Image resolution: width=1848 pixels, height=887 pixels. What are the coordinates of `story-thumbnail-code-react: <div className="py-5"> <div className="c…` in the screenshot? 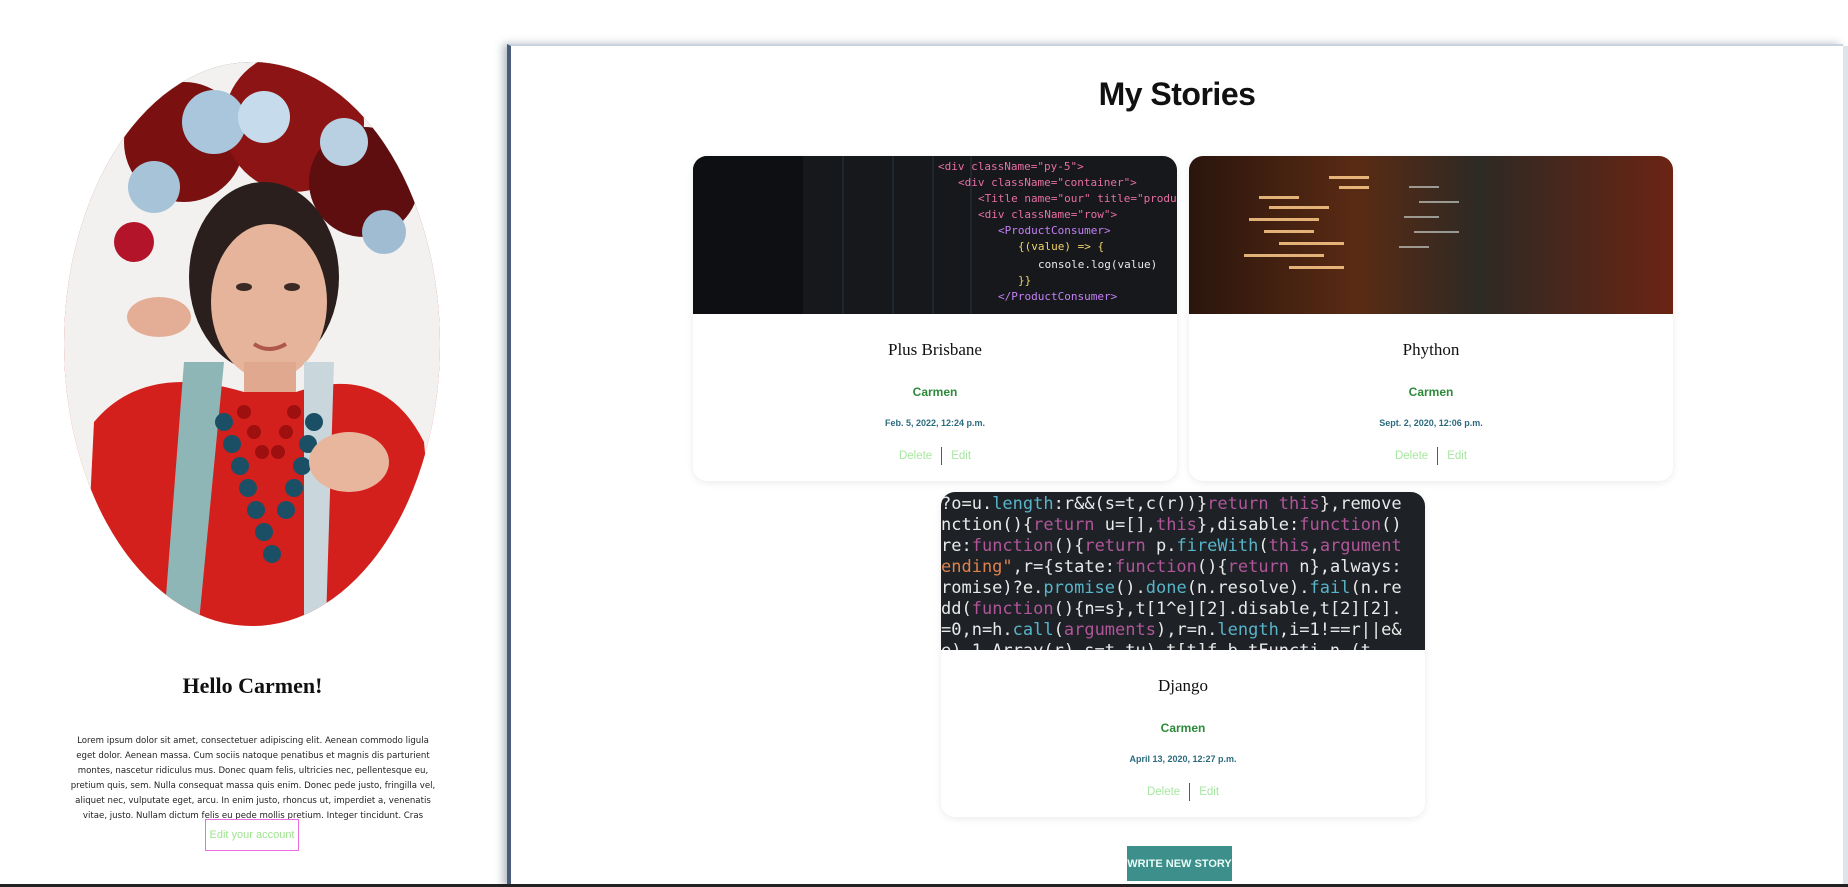 It's located at (935, 235).